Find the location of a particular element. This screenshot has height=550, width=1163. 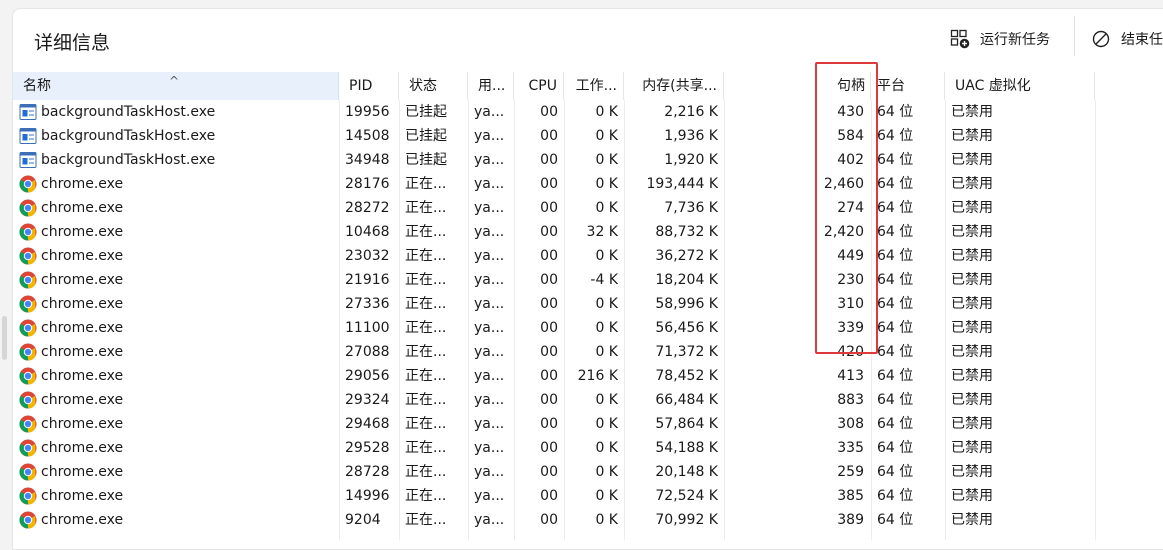

column-header-status: 状态 is located at coordinates (433, 86).